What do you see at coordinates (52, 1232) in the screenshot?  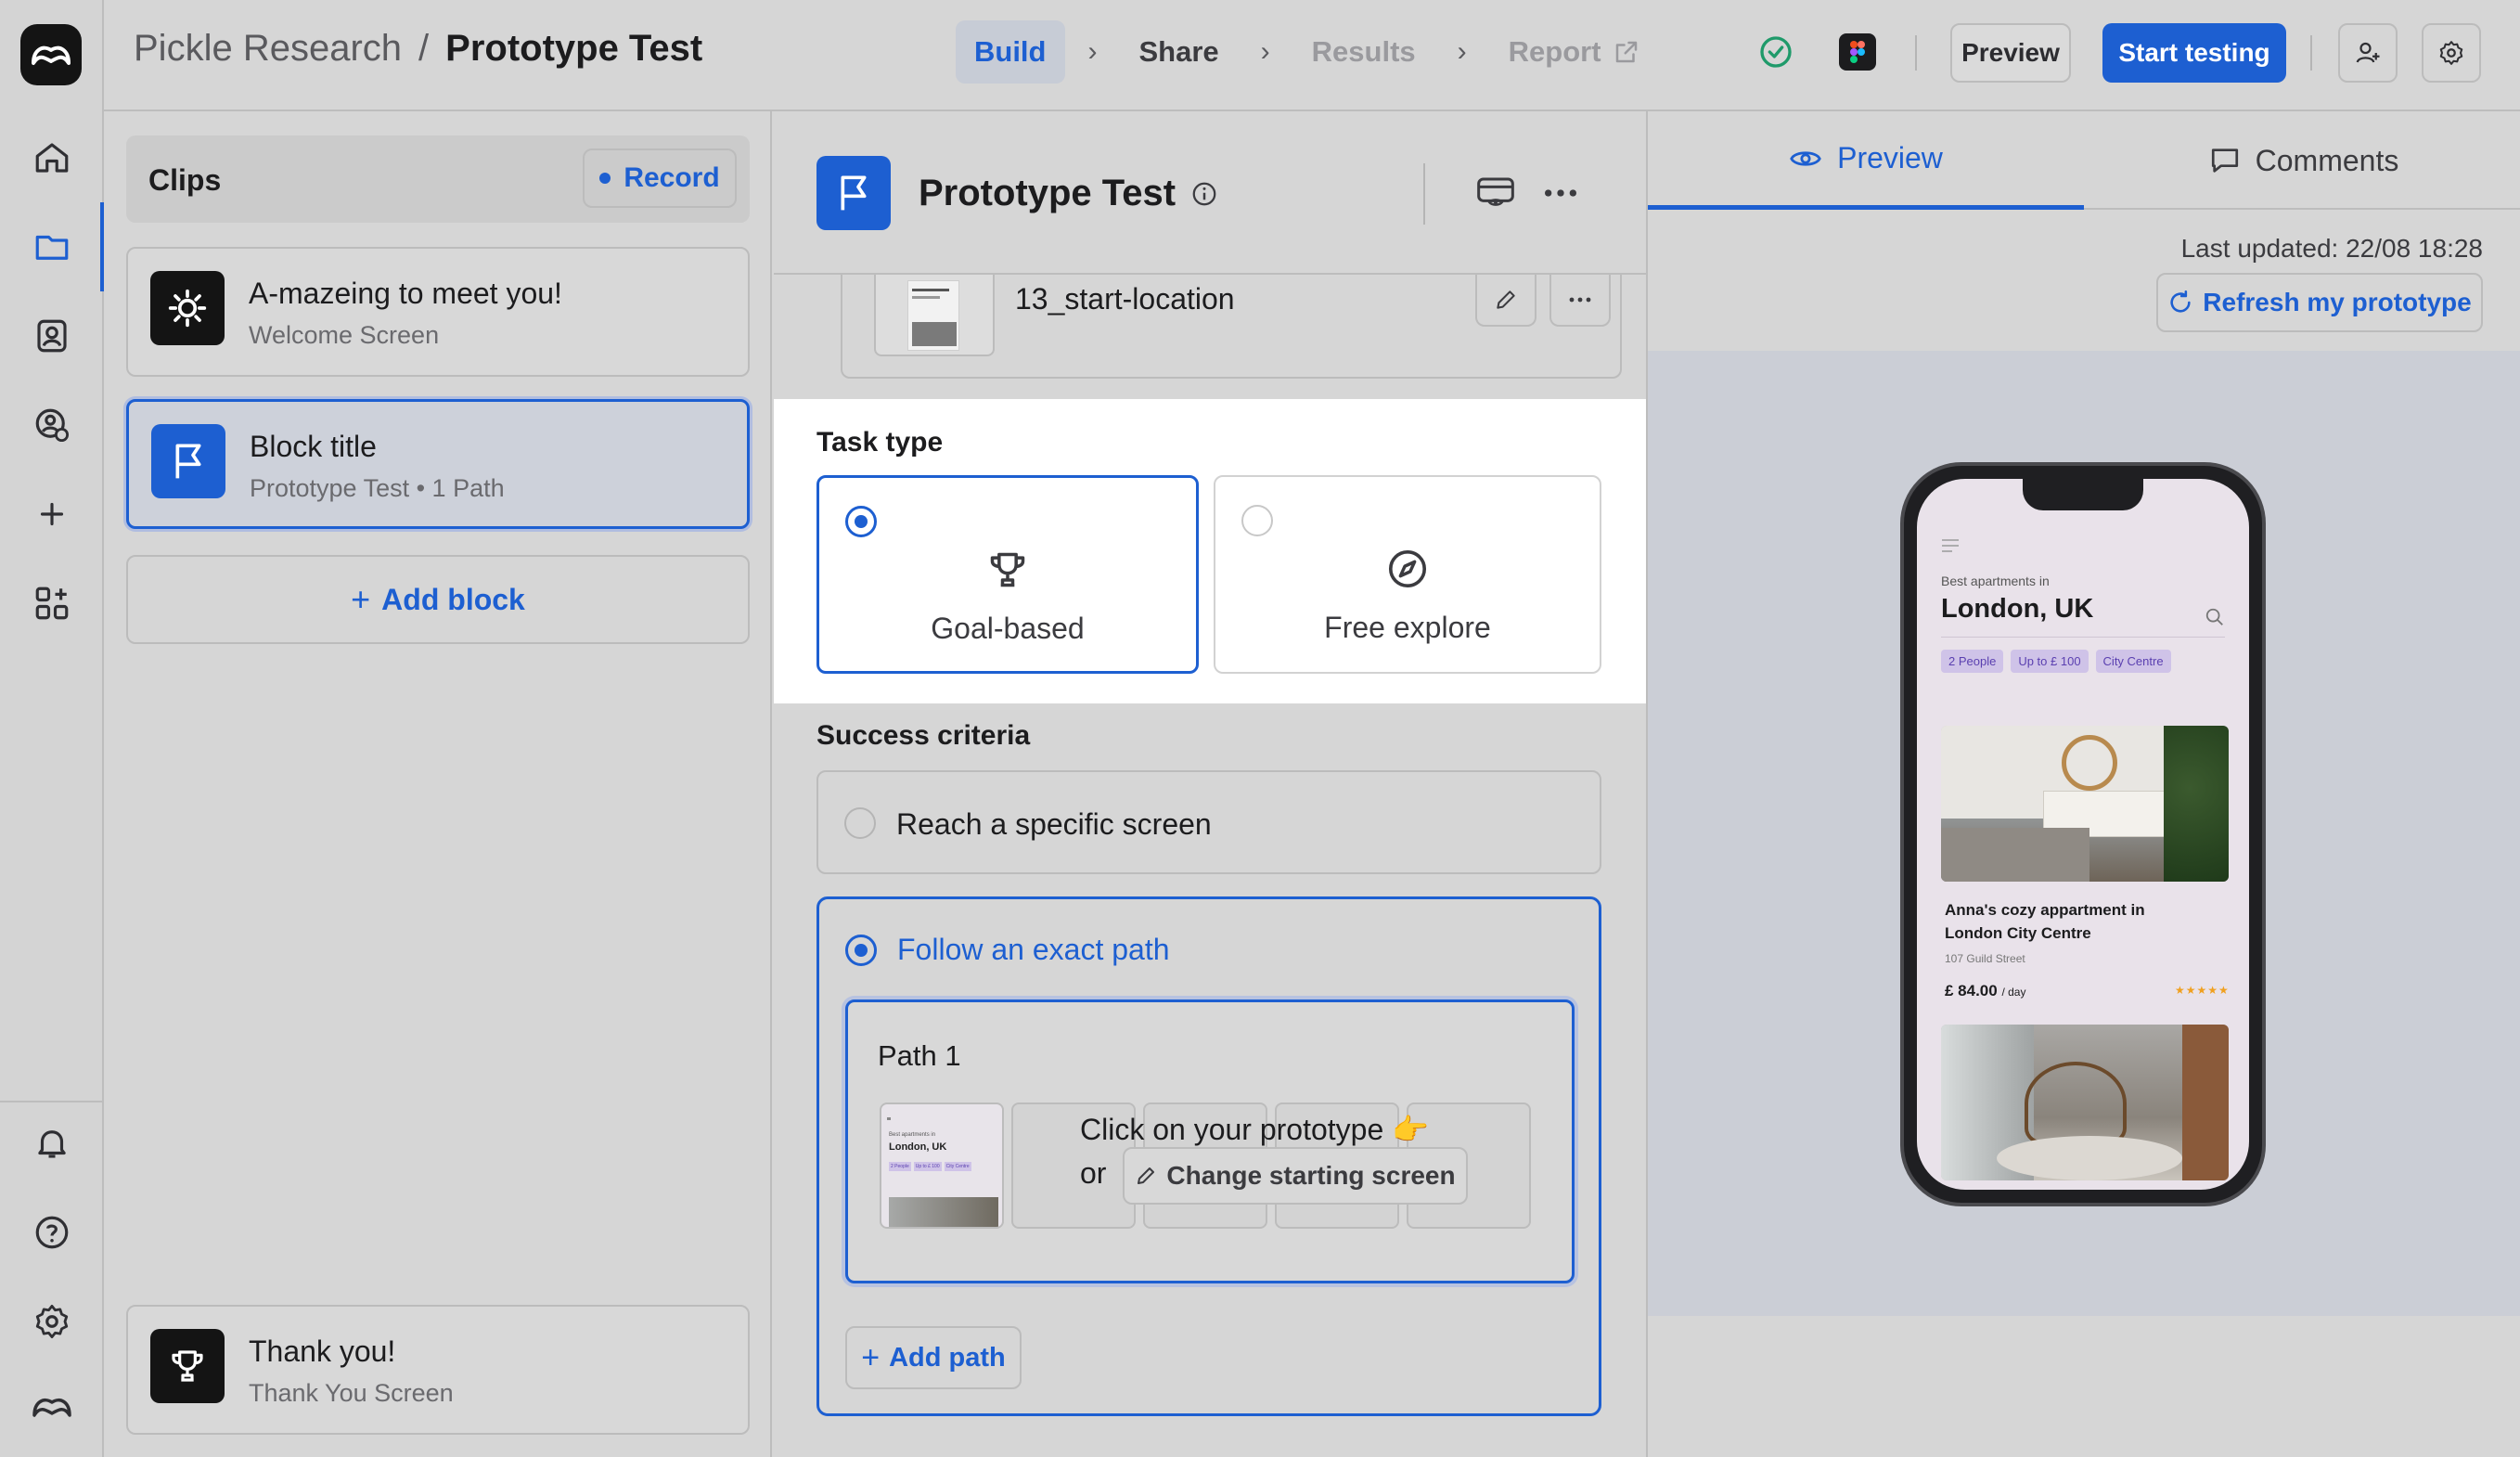 I see `rail-help-icon` at bounding box center [52, 1232].